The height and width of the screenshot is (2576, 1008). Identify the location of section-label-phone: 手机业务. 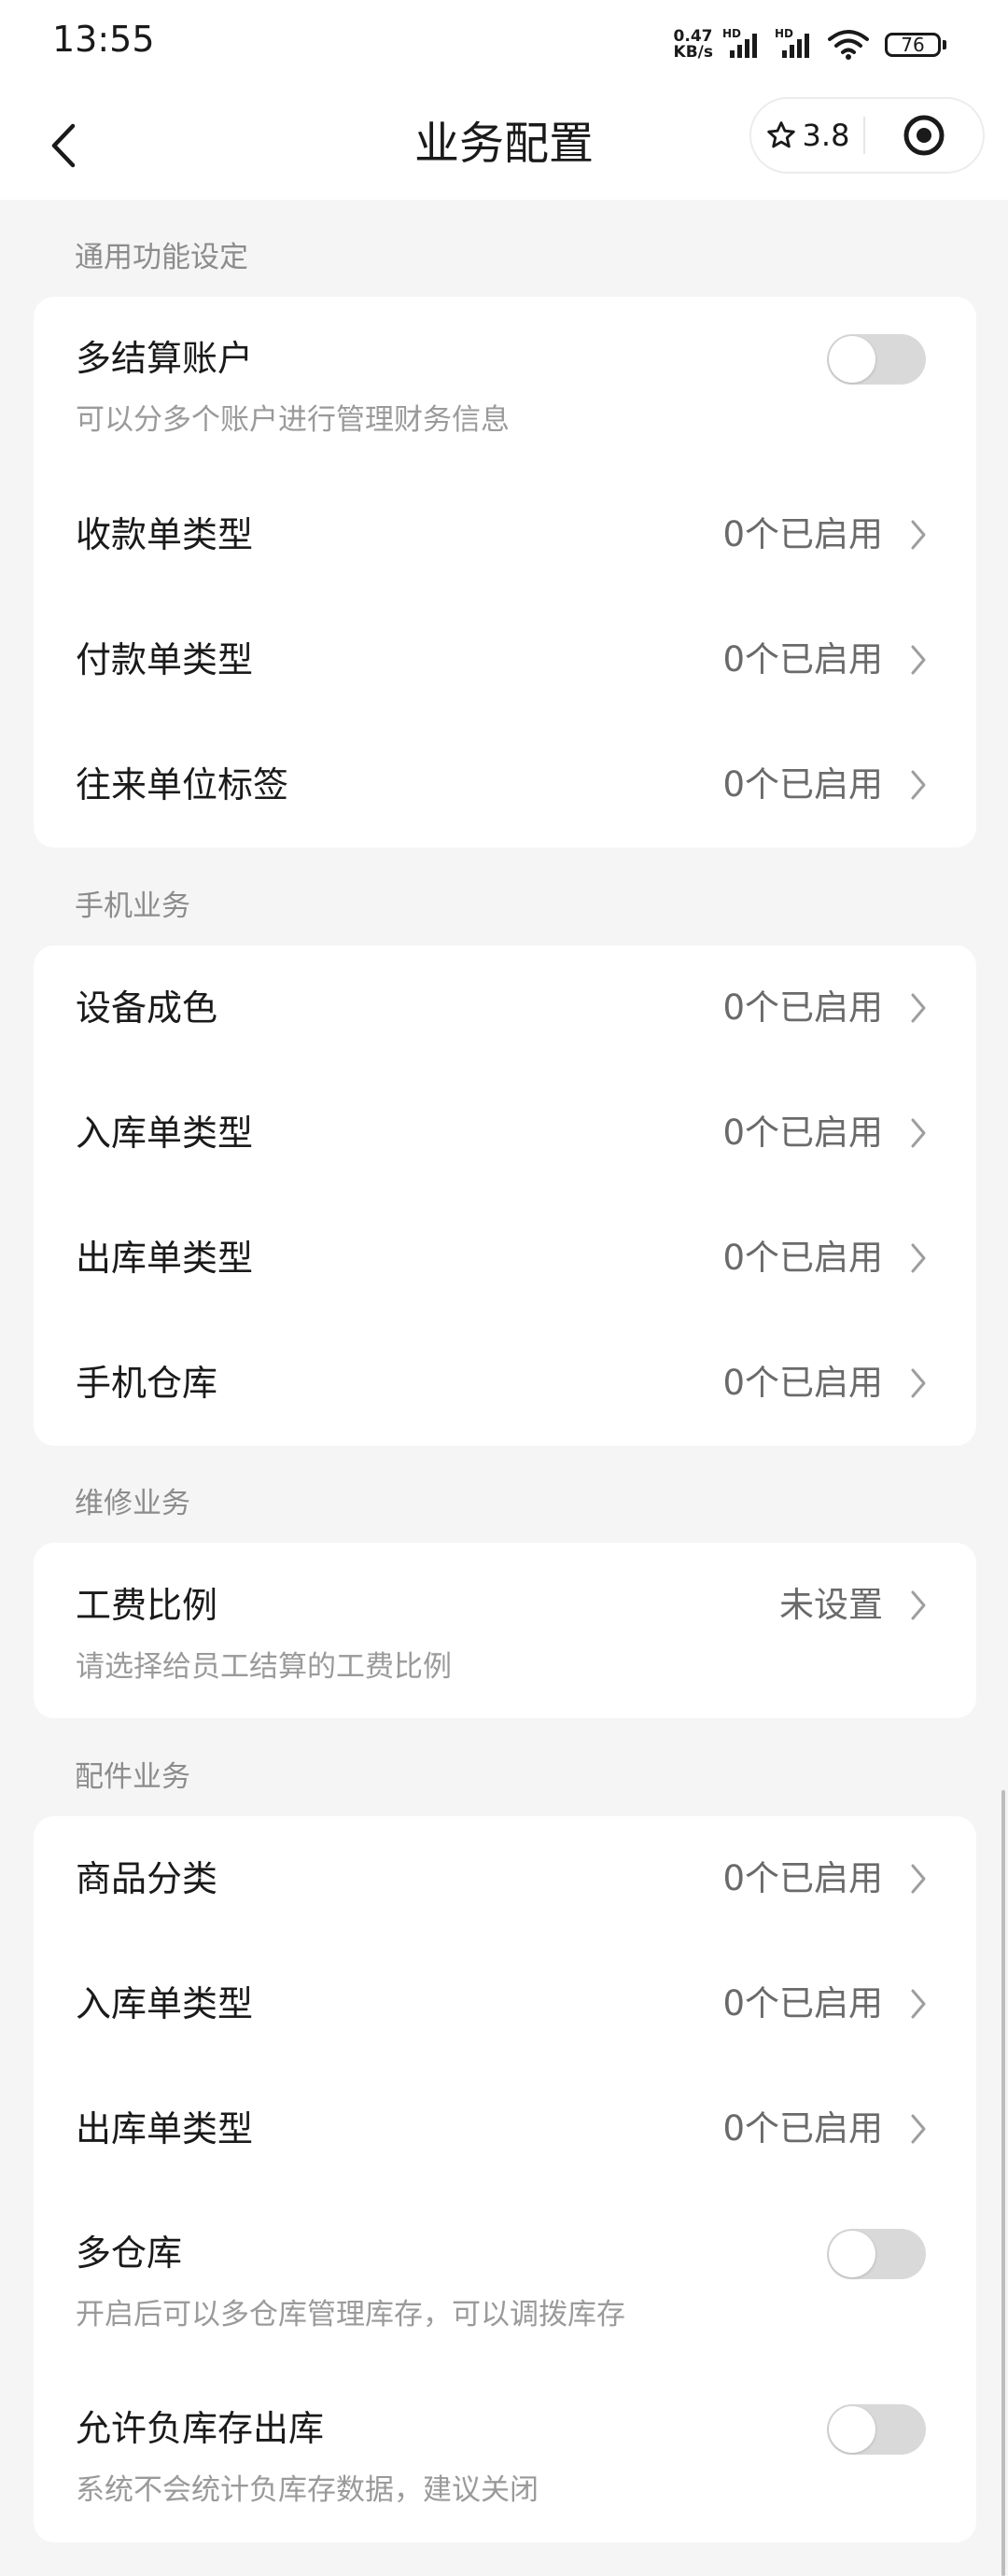
(132, 906).